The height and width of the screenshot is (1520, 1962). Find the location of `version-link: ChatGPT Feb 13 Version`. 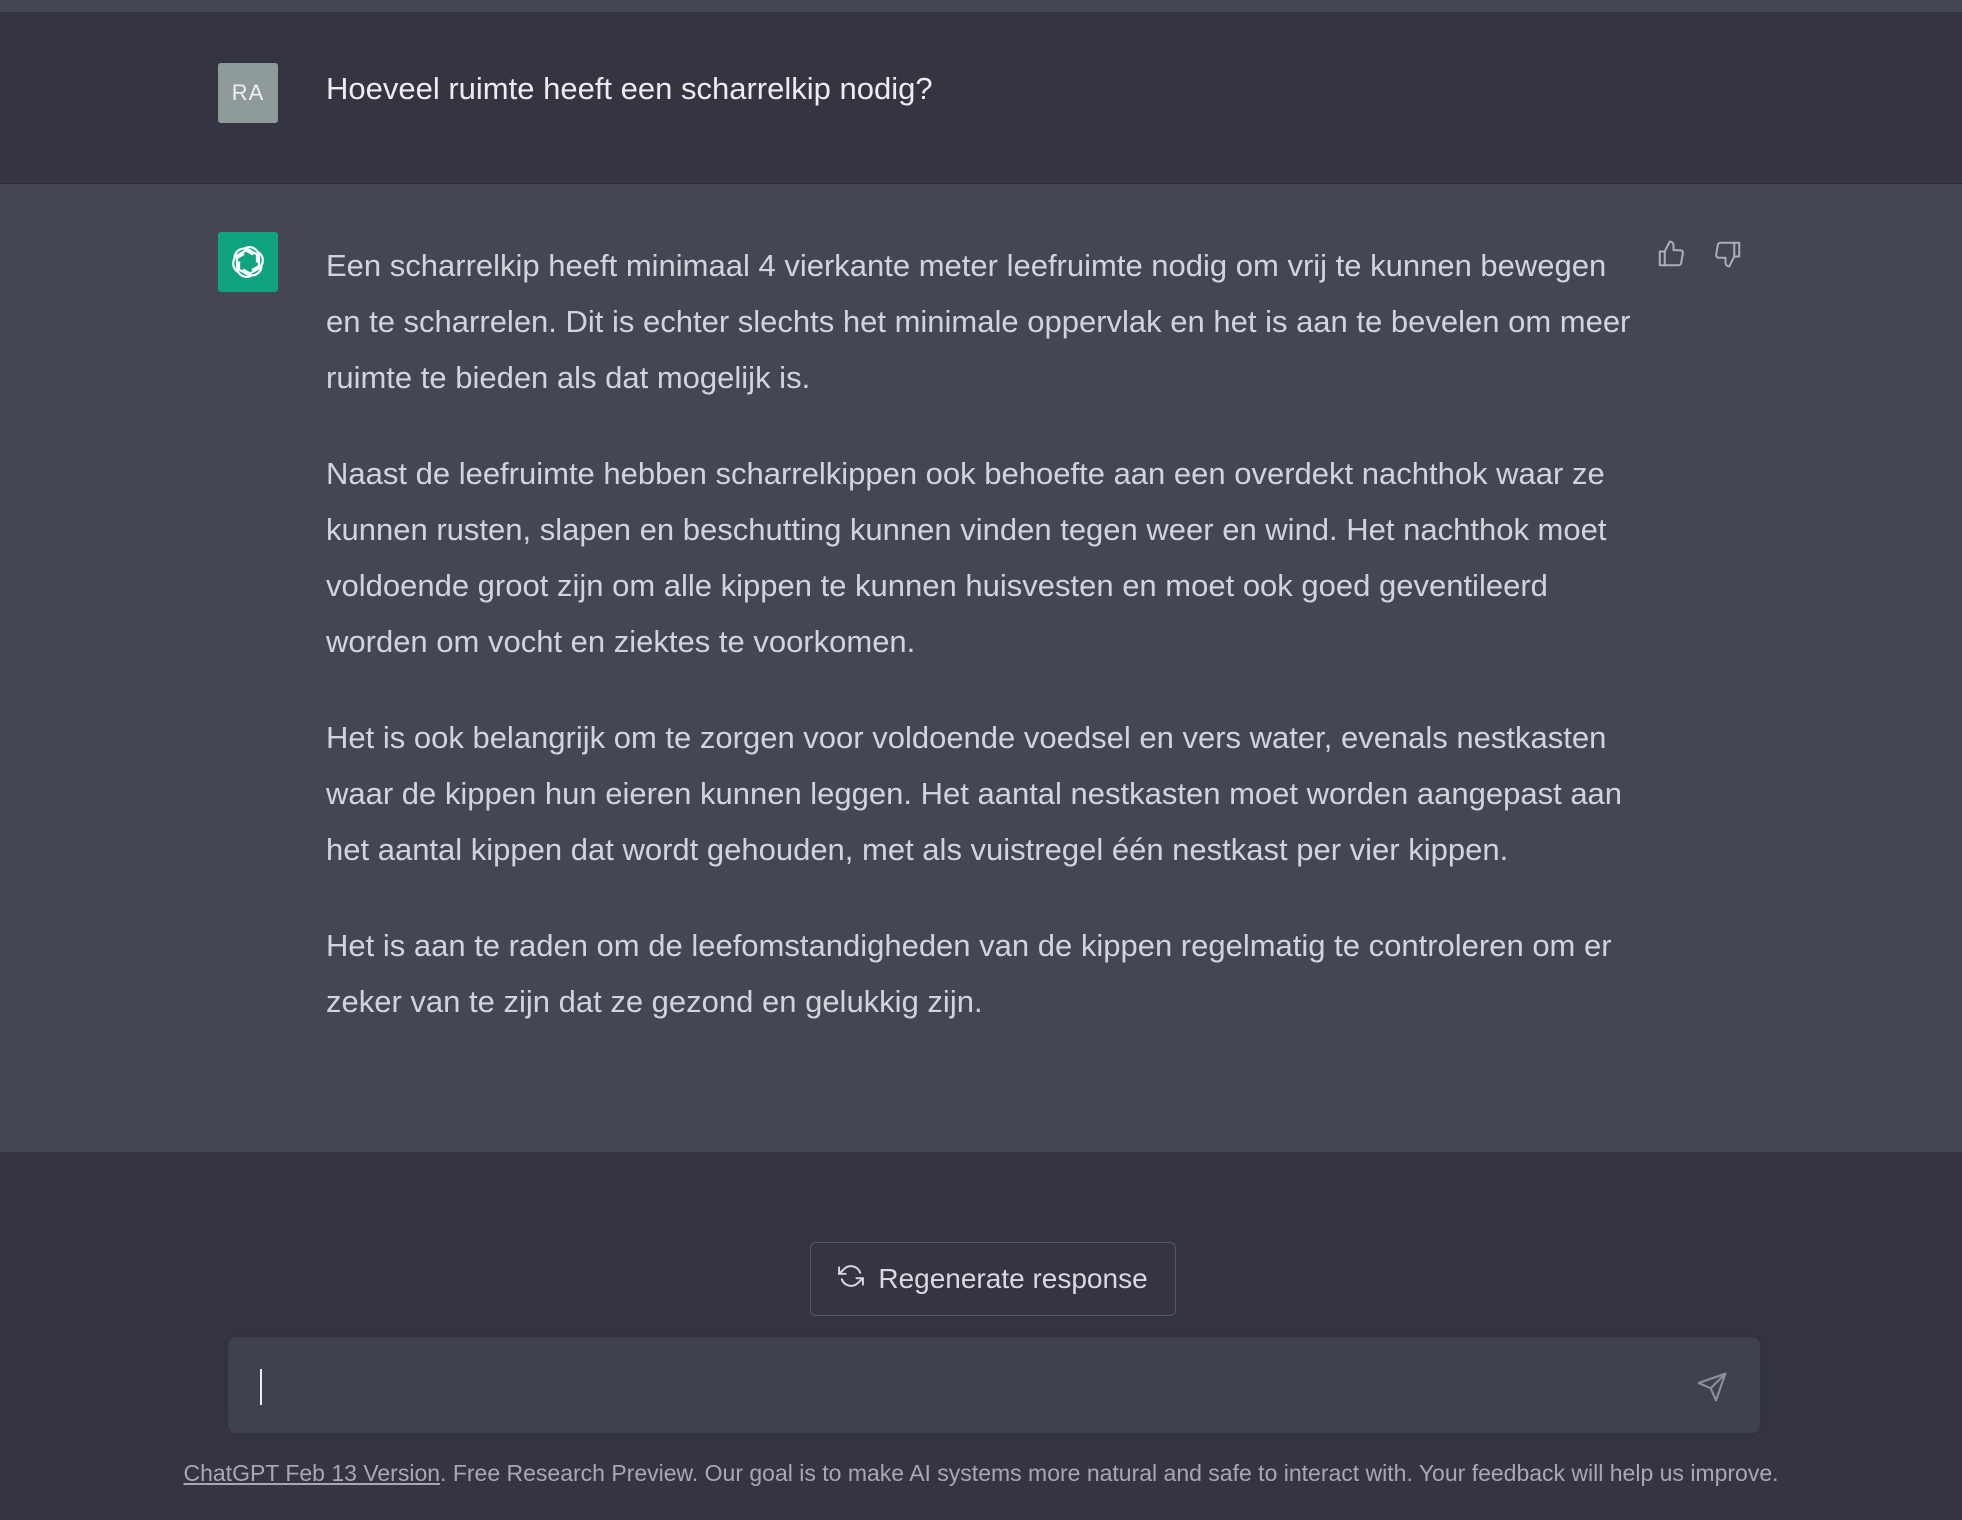

version-link: ChatGPT Feb 13 Version is located at coordinates (311, 1473).